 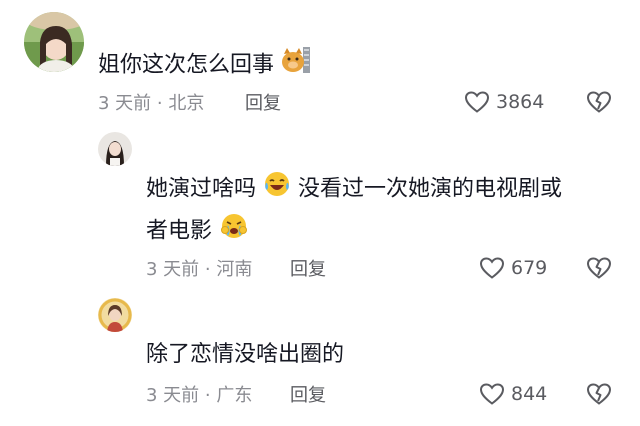 What do you see at coordinates (204, 65) in the screenshot?
I see `comment-text: 姐你这次怎么回事` at bounding box center [204, 65].